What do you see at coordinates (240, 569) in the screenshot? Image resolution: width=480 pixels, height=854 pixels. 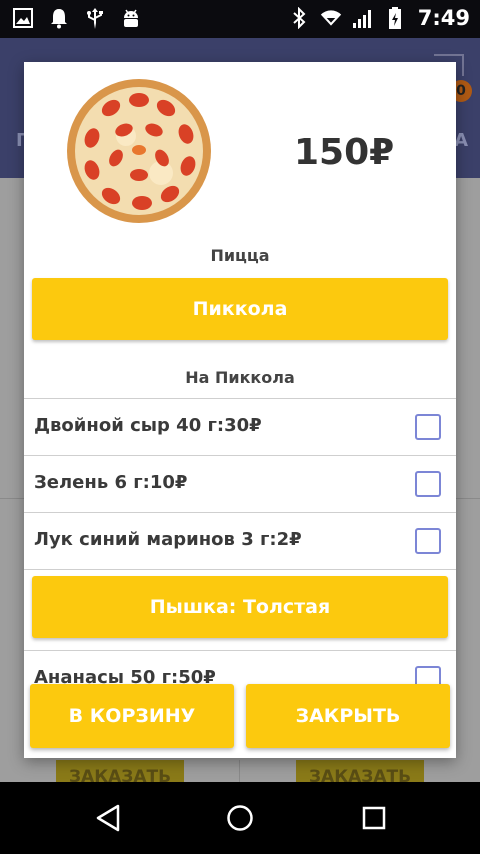 I see `row-divider` at bounding box center [240, 569].